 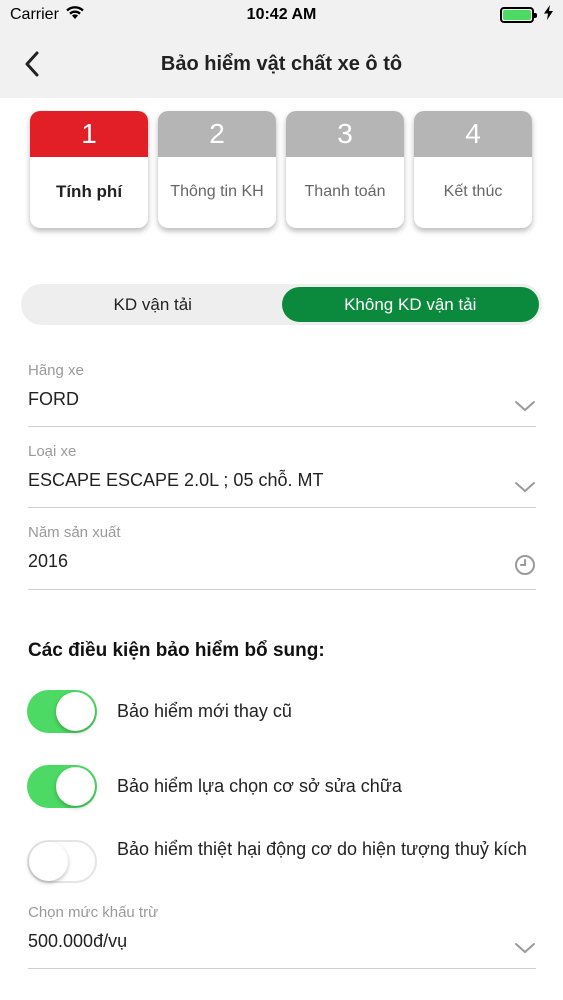 I want to click on model-value: ESCAPE ESCAPE 2.0L ; 05 chỗ. MT, so click(x=176, y=480).